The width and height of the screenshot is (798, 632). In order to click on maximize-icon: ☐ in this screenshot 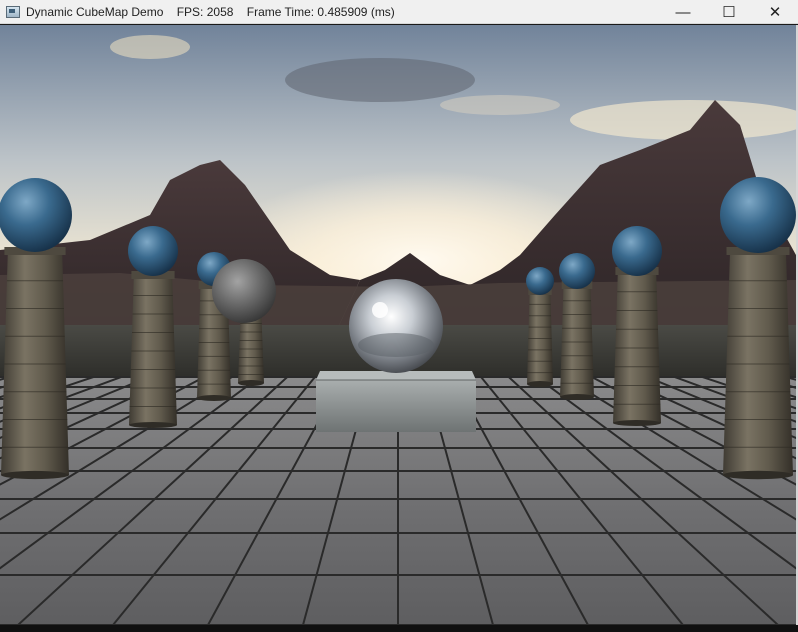, I will do `click(729, 12)`.